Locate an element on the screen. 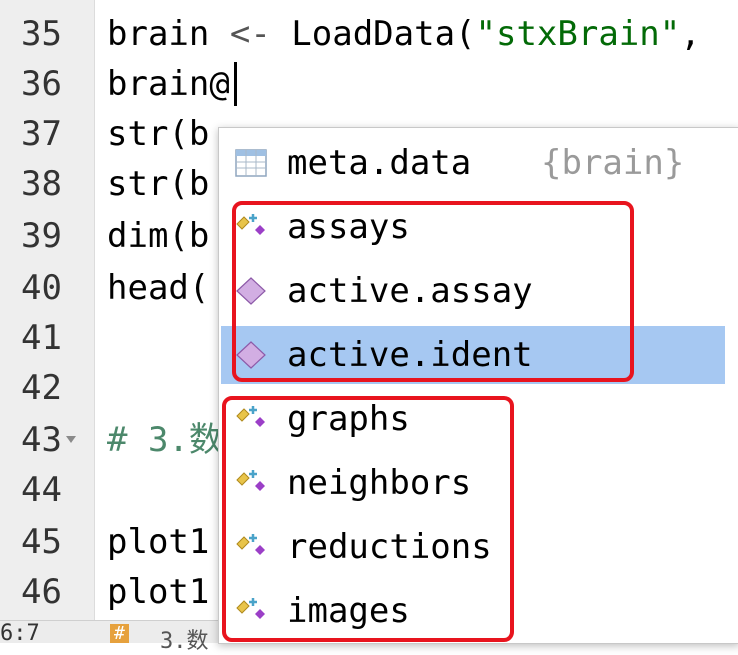  completion-label: active.assay is located at coordinates (410, 291).